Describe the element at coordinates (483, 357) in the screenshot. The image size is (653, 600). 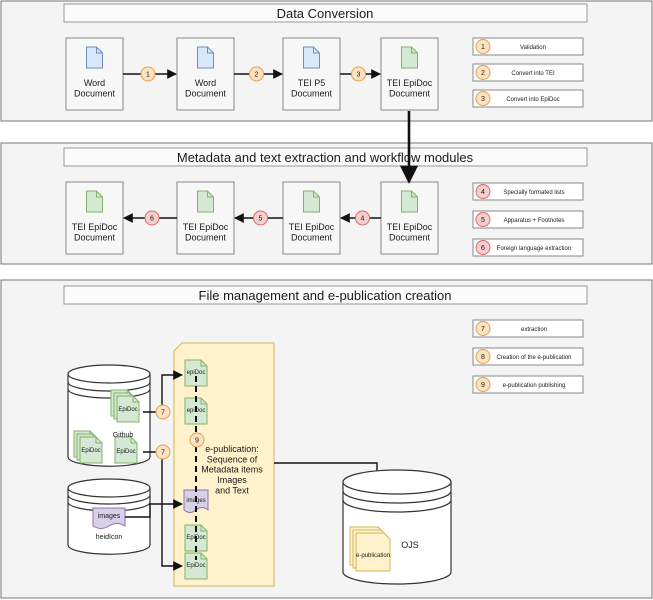
I see `step-number: 8` at that location.